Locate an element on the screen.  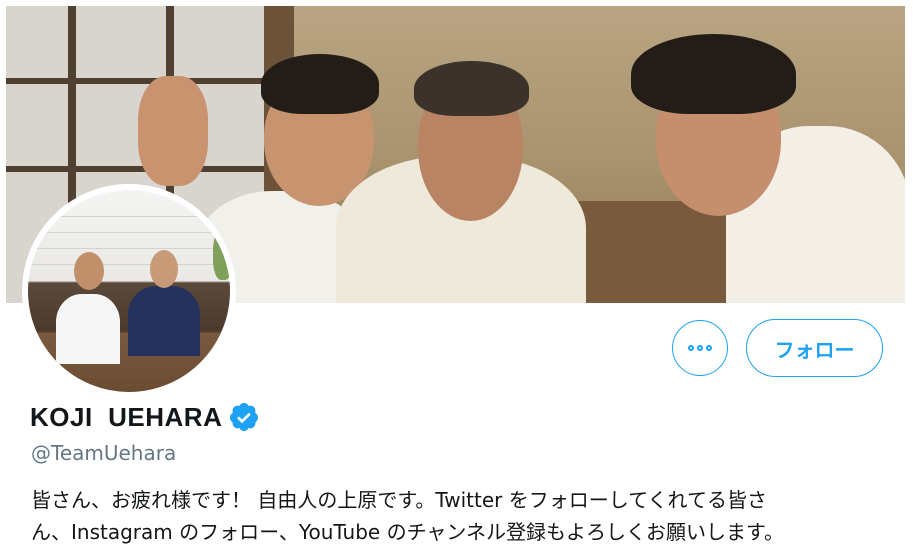
display-name: KOJI UEHARA is located at coordinates (126, 416).